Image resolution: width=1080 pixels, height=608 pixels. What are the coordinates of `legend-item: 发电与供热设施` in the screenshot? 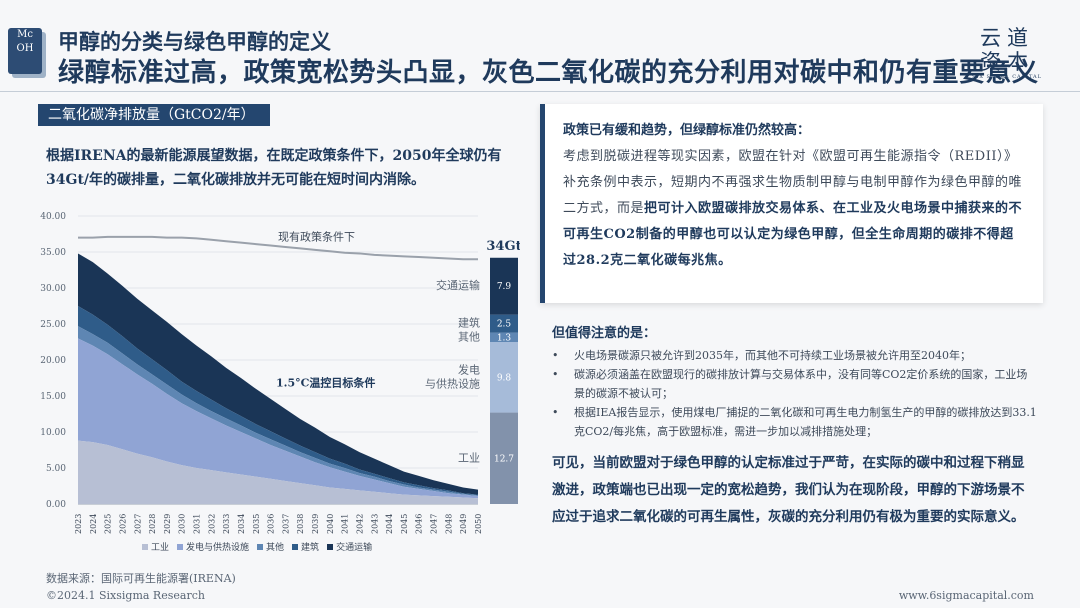 It's located at (213, 546).